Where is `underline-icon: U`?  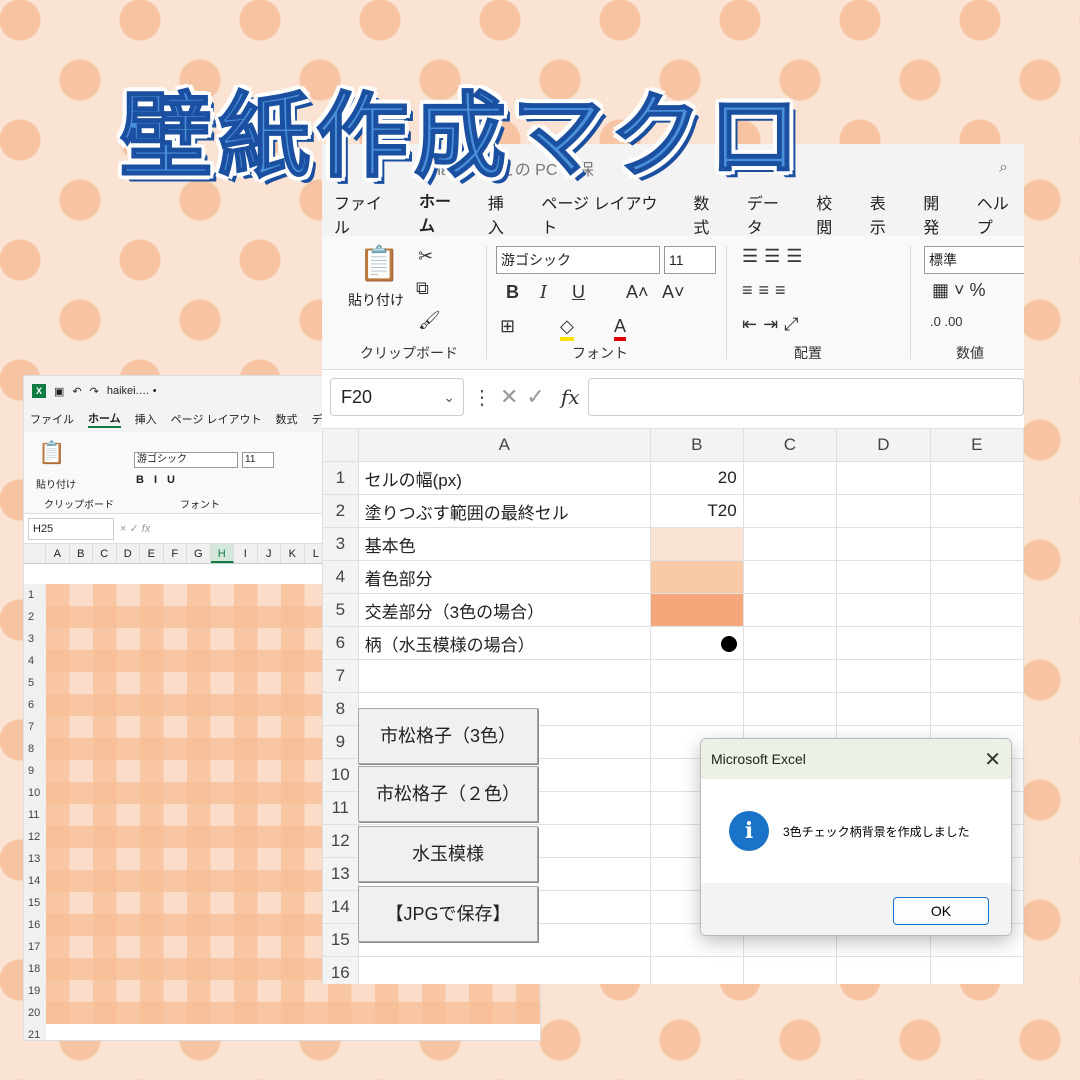 underline-icon: U is located at coordinates (578, 292).